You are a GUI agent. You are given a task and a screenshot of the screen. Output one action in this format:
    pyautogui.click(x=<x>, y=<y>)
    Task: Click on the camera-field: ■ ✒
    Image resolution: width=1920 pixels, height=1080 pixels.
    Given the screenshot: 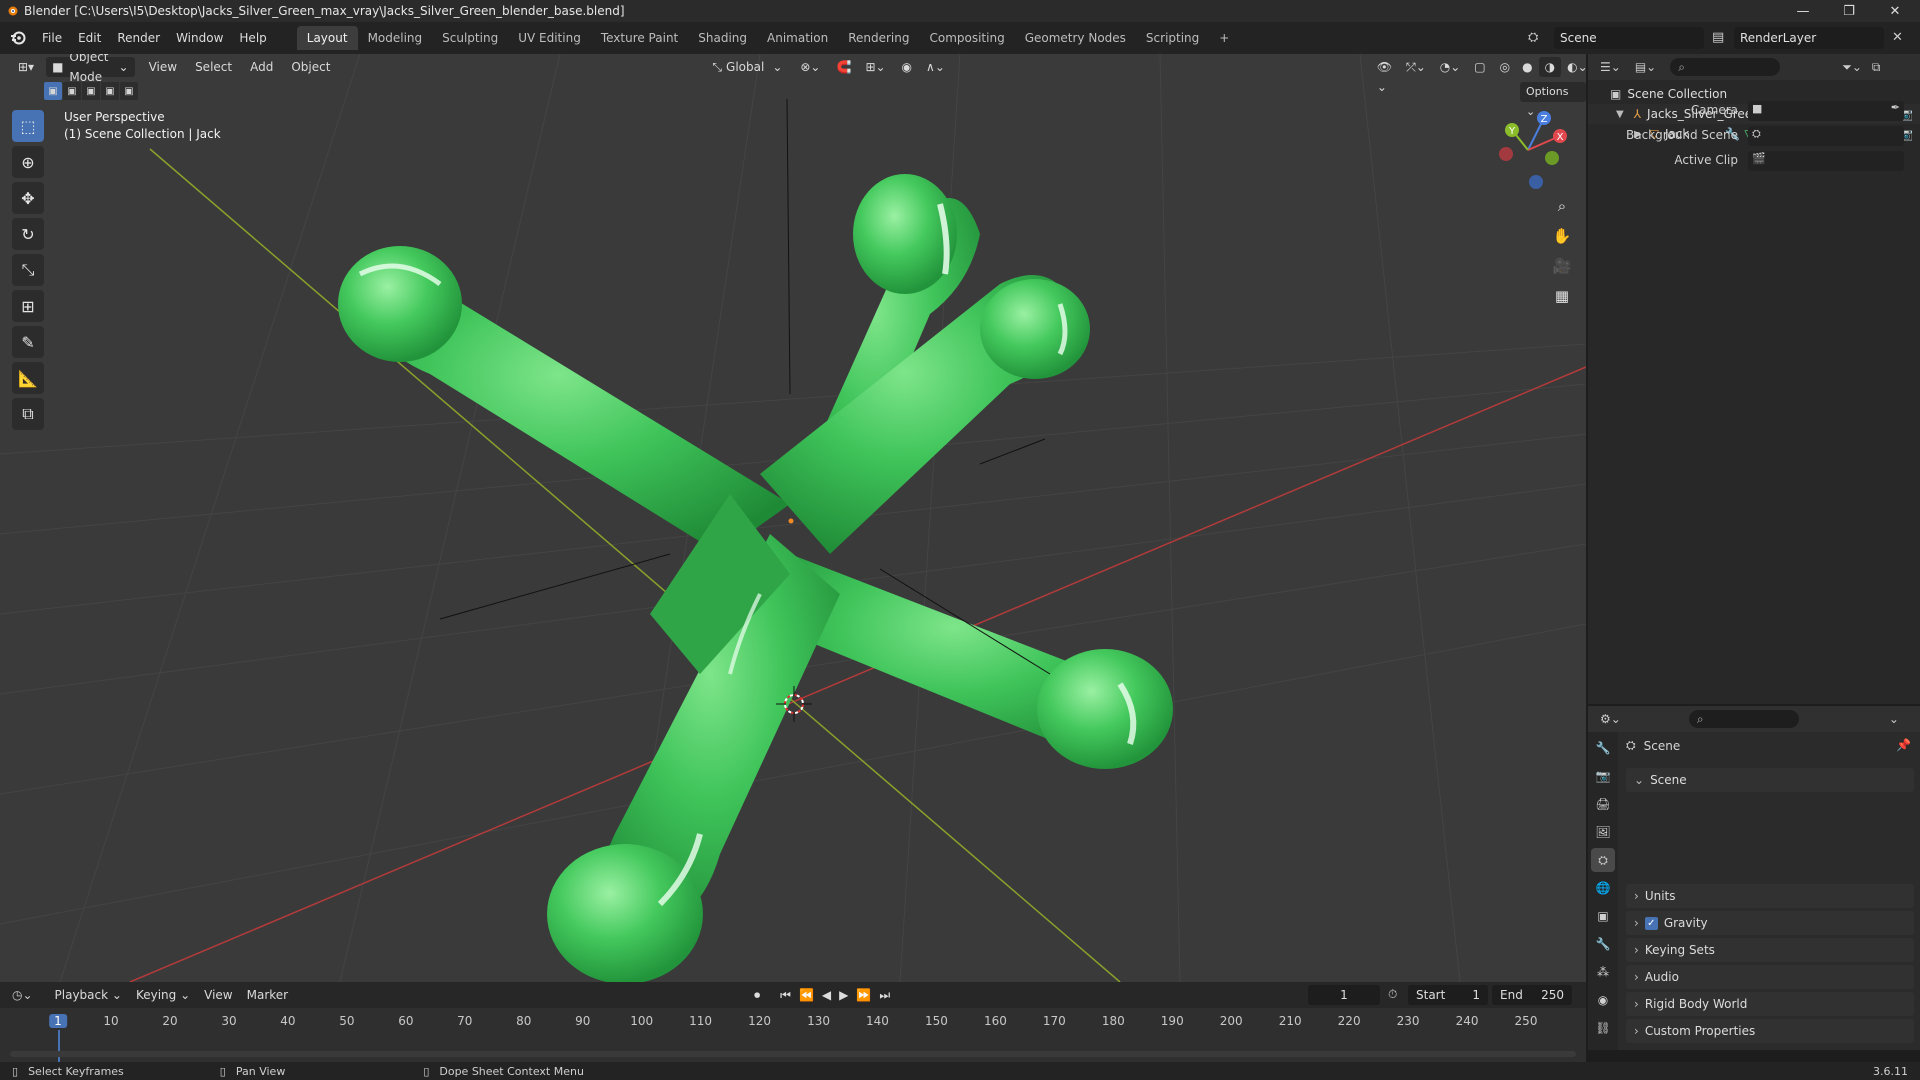 What is the action you would take?
    pyautogui.click(x=1826, y=111)
    